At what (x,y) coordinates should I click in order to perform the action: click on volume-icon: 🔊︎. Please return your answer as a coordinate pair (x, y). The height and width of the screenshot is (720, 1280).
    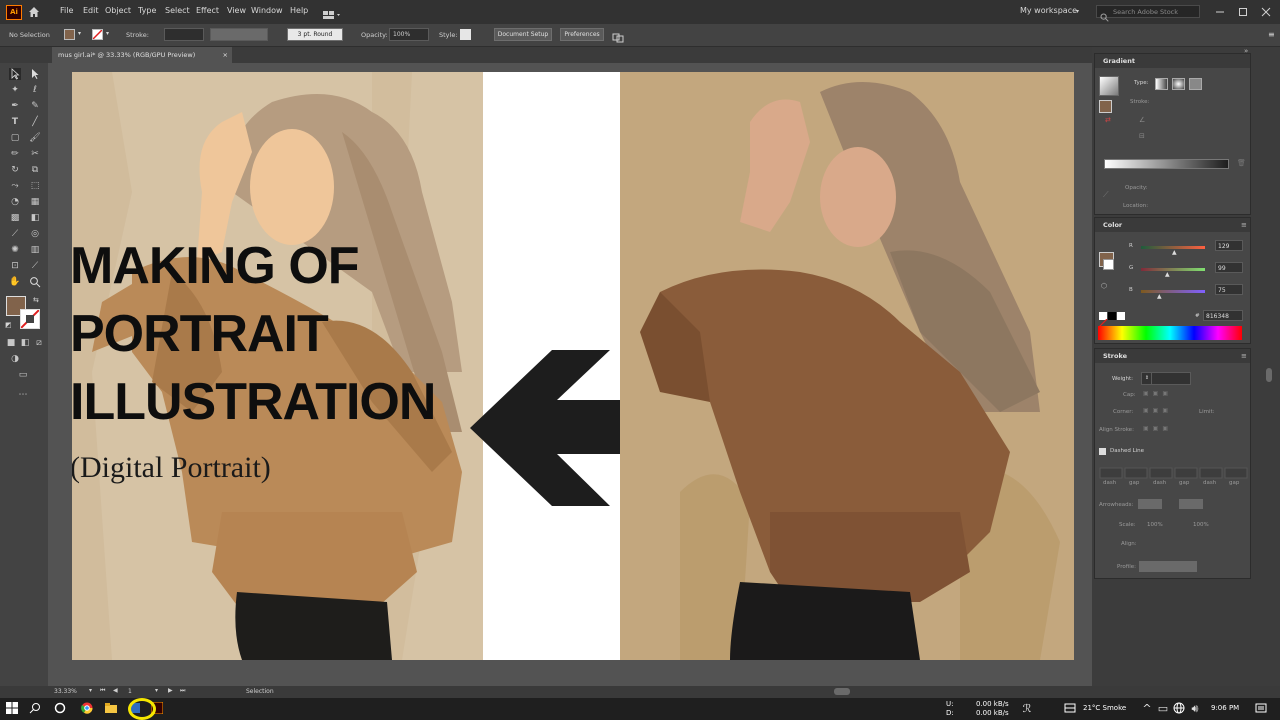
    Looking at the image, I should click on (1195, 709).